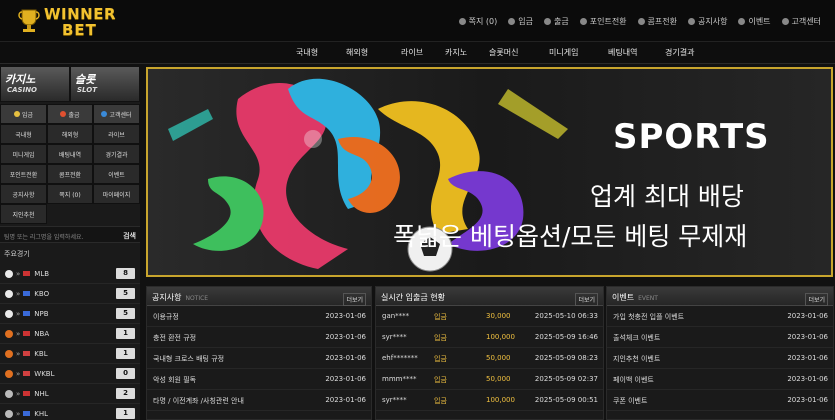 This screenshot has width=835, height=420. Describe the element at coordinates (259, 358) in the screenshot. I see `notice-row: 국내형 크로스 배팅 규정 2023-01-06` at that location.